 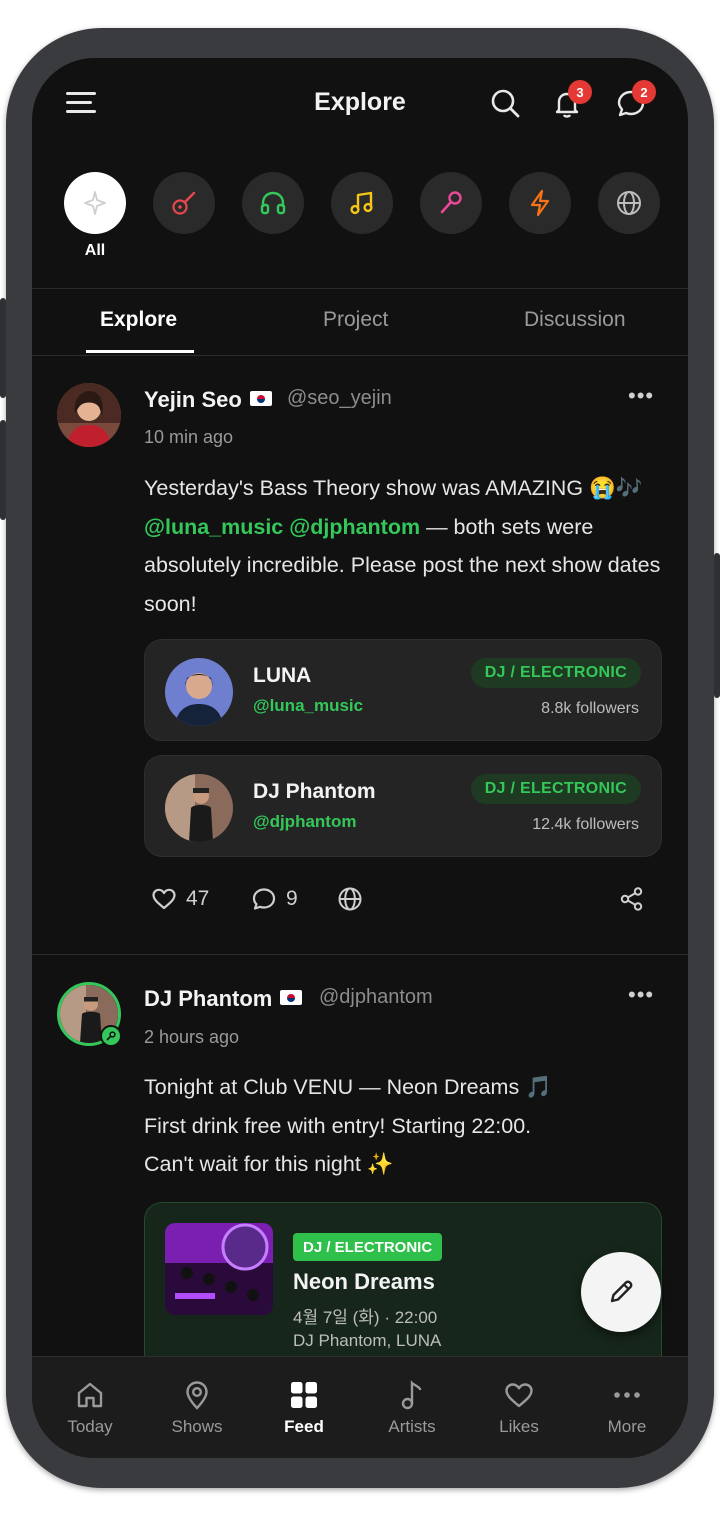 I want to click on category-all, so click(x=95, y=203).